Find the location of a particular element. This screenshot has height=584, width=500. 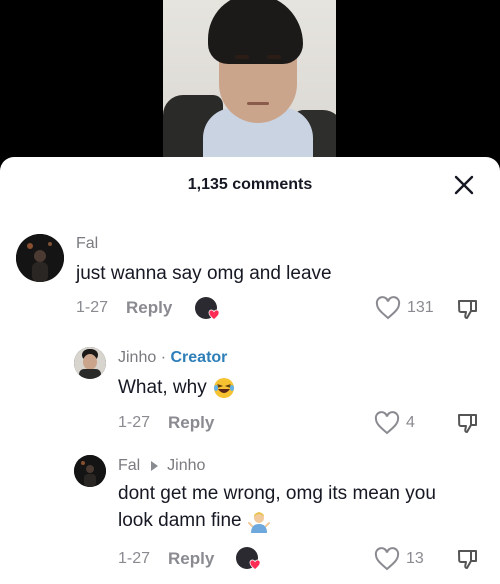

laughing-emoji is located at coordinates (223, 387).